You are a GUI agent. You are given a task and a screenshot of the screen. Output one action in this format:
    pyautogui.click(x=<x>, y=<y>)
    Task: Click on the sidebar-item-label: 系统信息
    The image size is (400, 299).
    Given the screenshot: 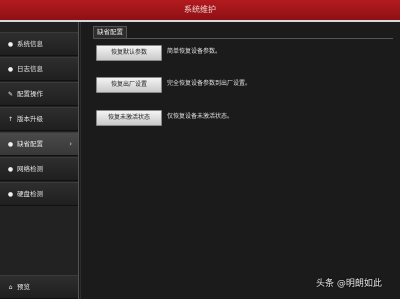 What is the action you would take?
    pyautogui.click(x=30, y=44)
    